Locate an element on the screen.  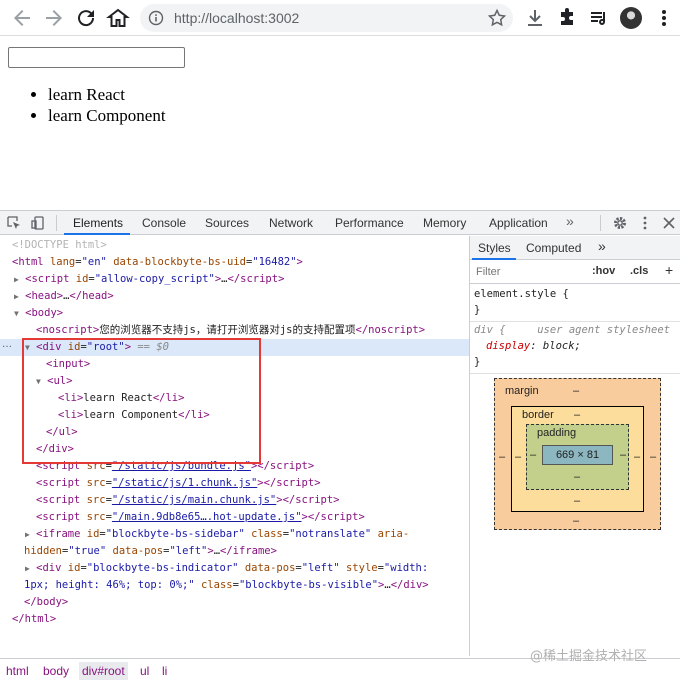
hov-toggle-button: :hov is located at coordinates (603, 271).